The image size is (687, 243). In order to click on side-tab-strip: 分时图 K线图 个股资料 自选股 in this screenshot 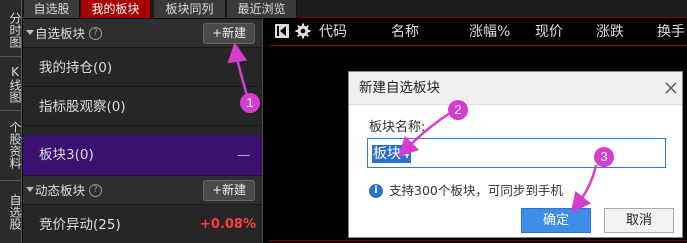, I will do `click(11, 121)`.